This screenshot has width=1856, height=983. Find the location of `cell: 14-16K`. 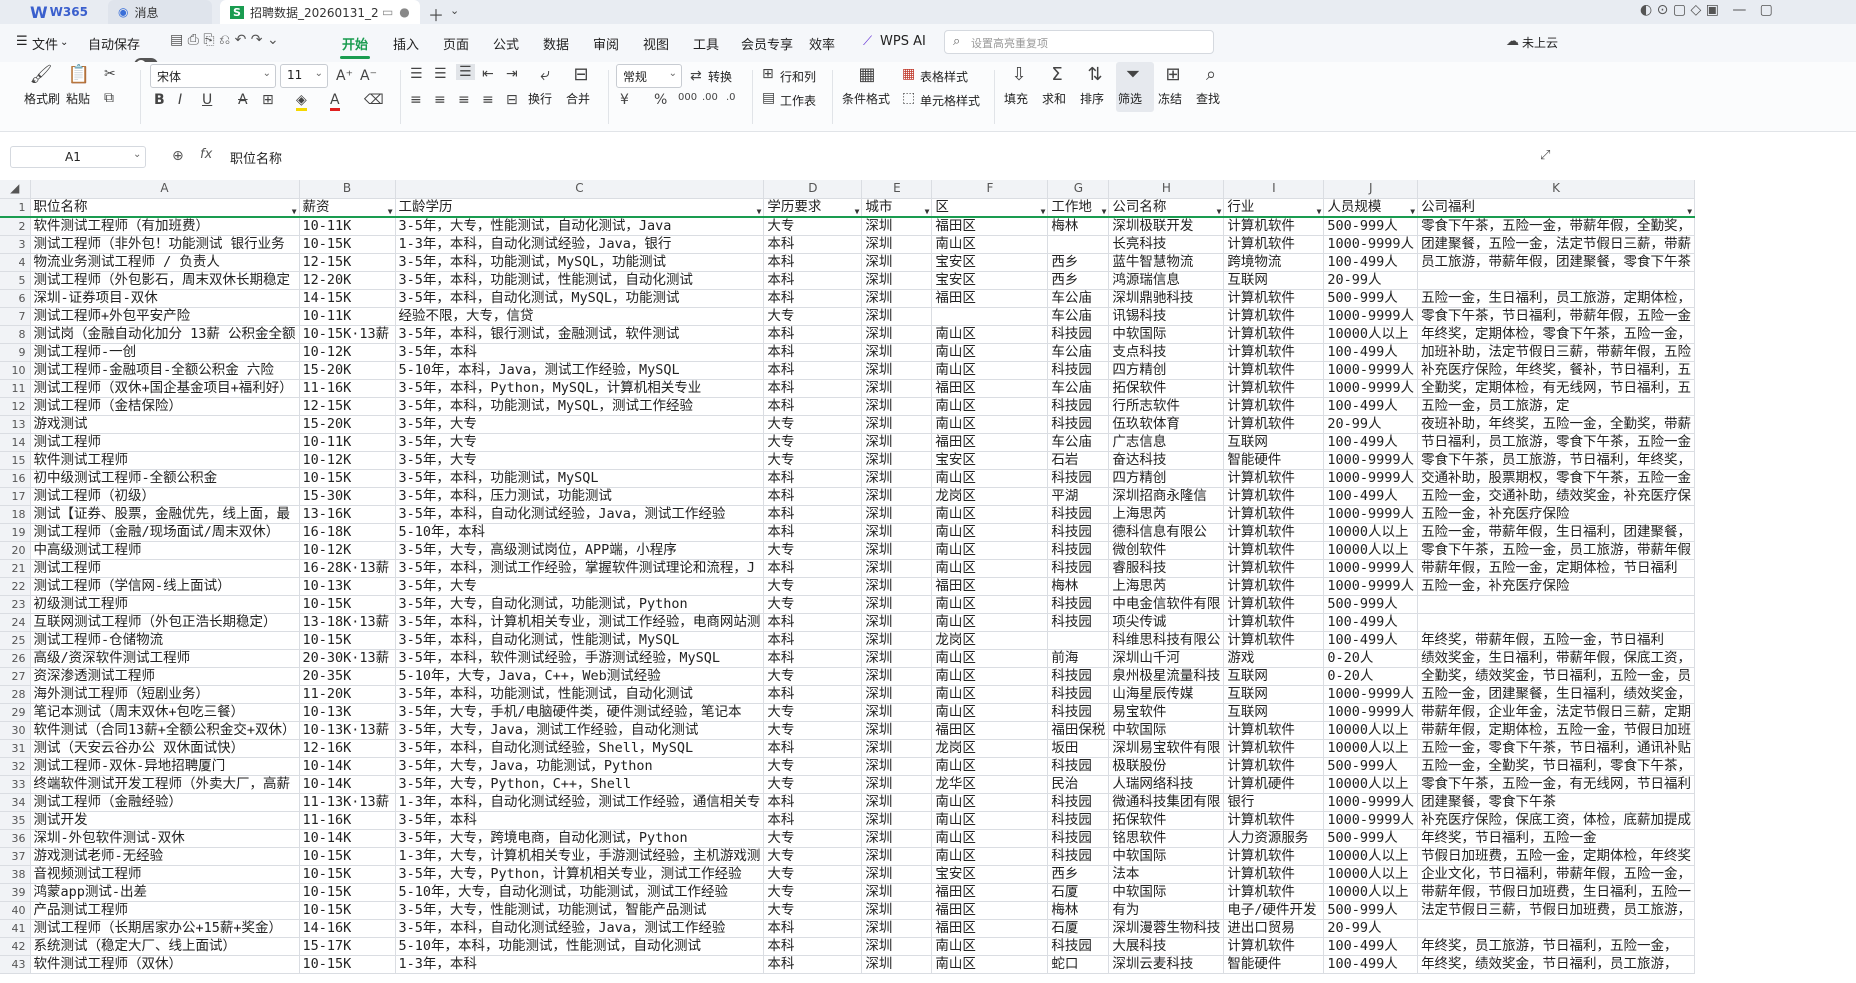

cell: 14-16K is located at coordinates (347, 928).